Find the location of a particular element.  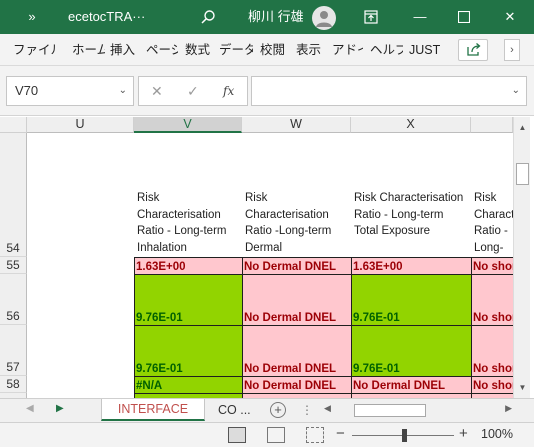

sheet-tab-interface: INTERFACE is located at coordinates (153, 410).